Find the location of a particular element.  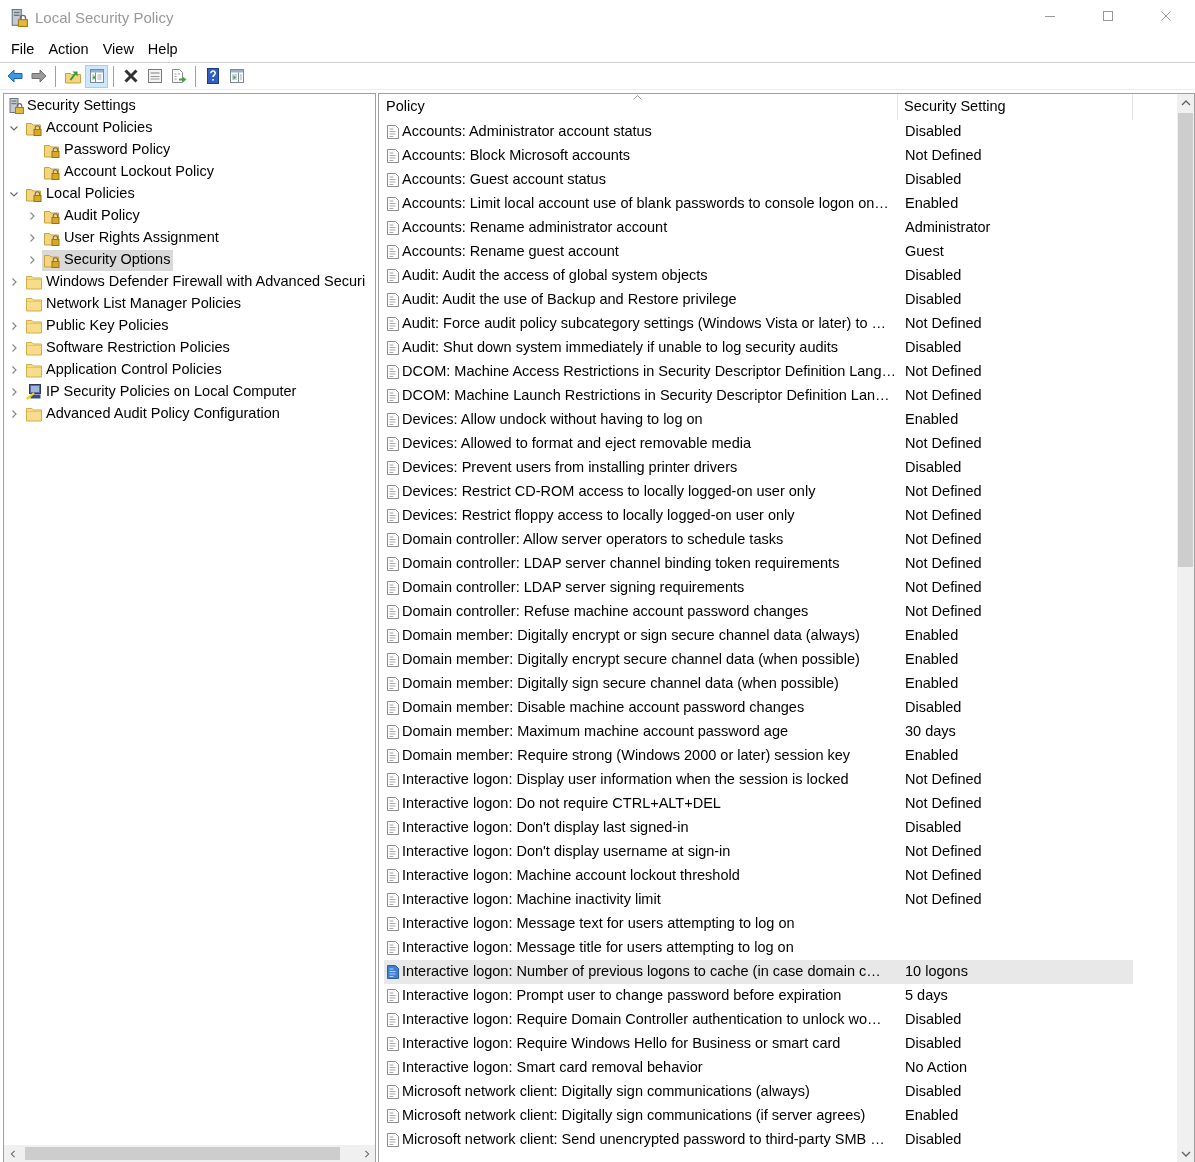

policy-row: Interactive logon: Message text for users attempting to log on is located at coordinates (758, 924).